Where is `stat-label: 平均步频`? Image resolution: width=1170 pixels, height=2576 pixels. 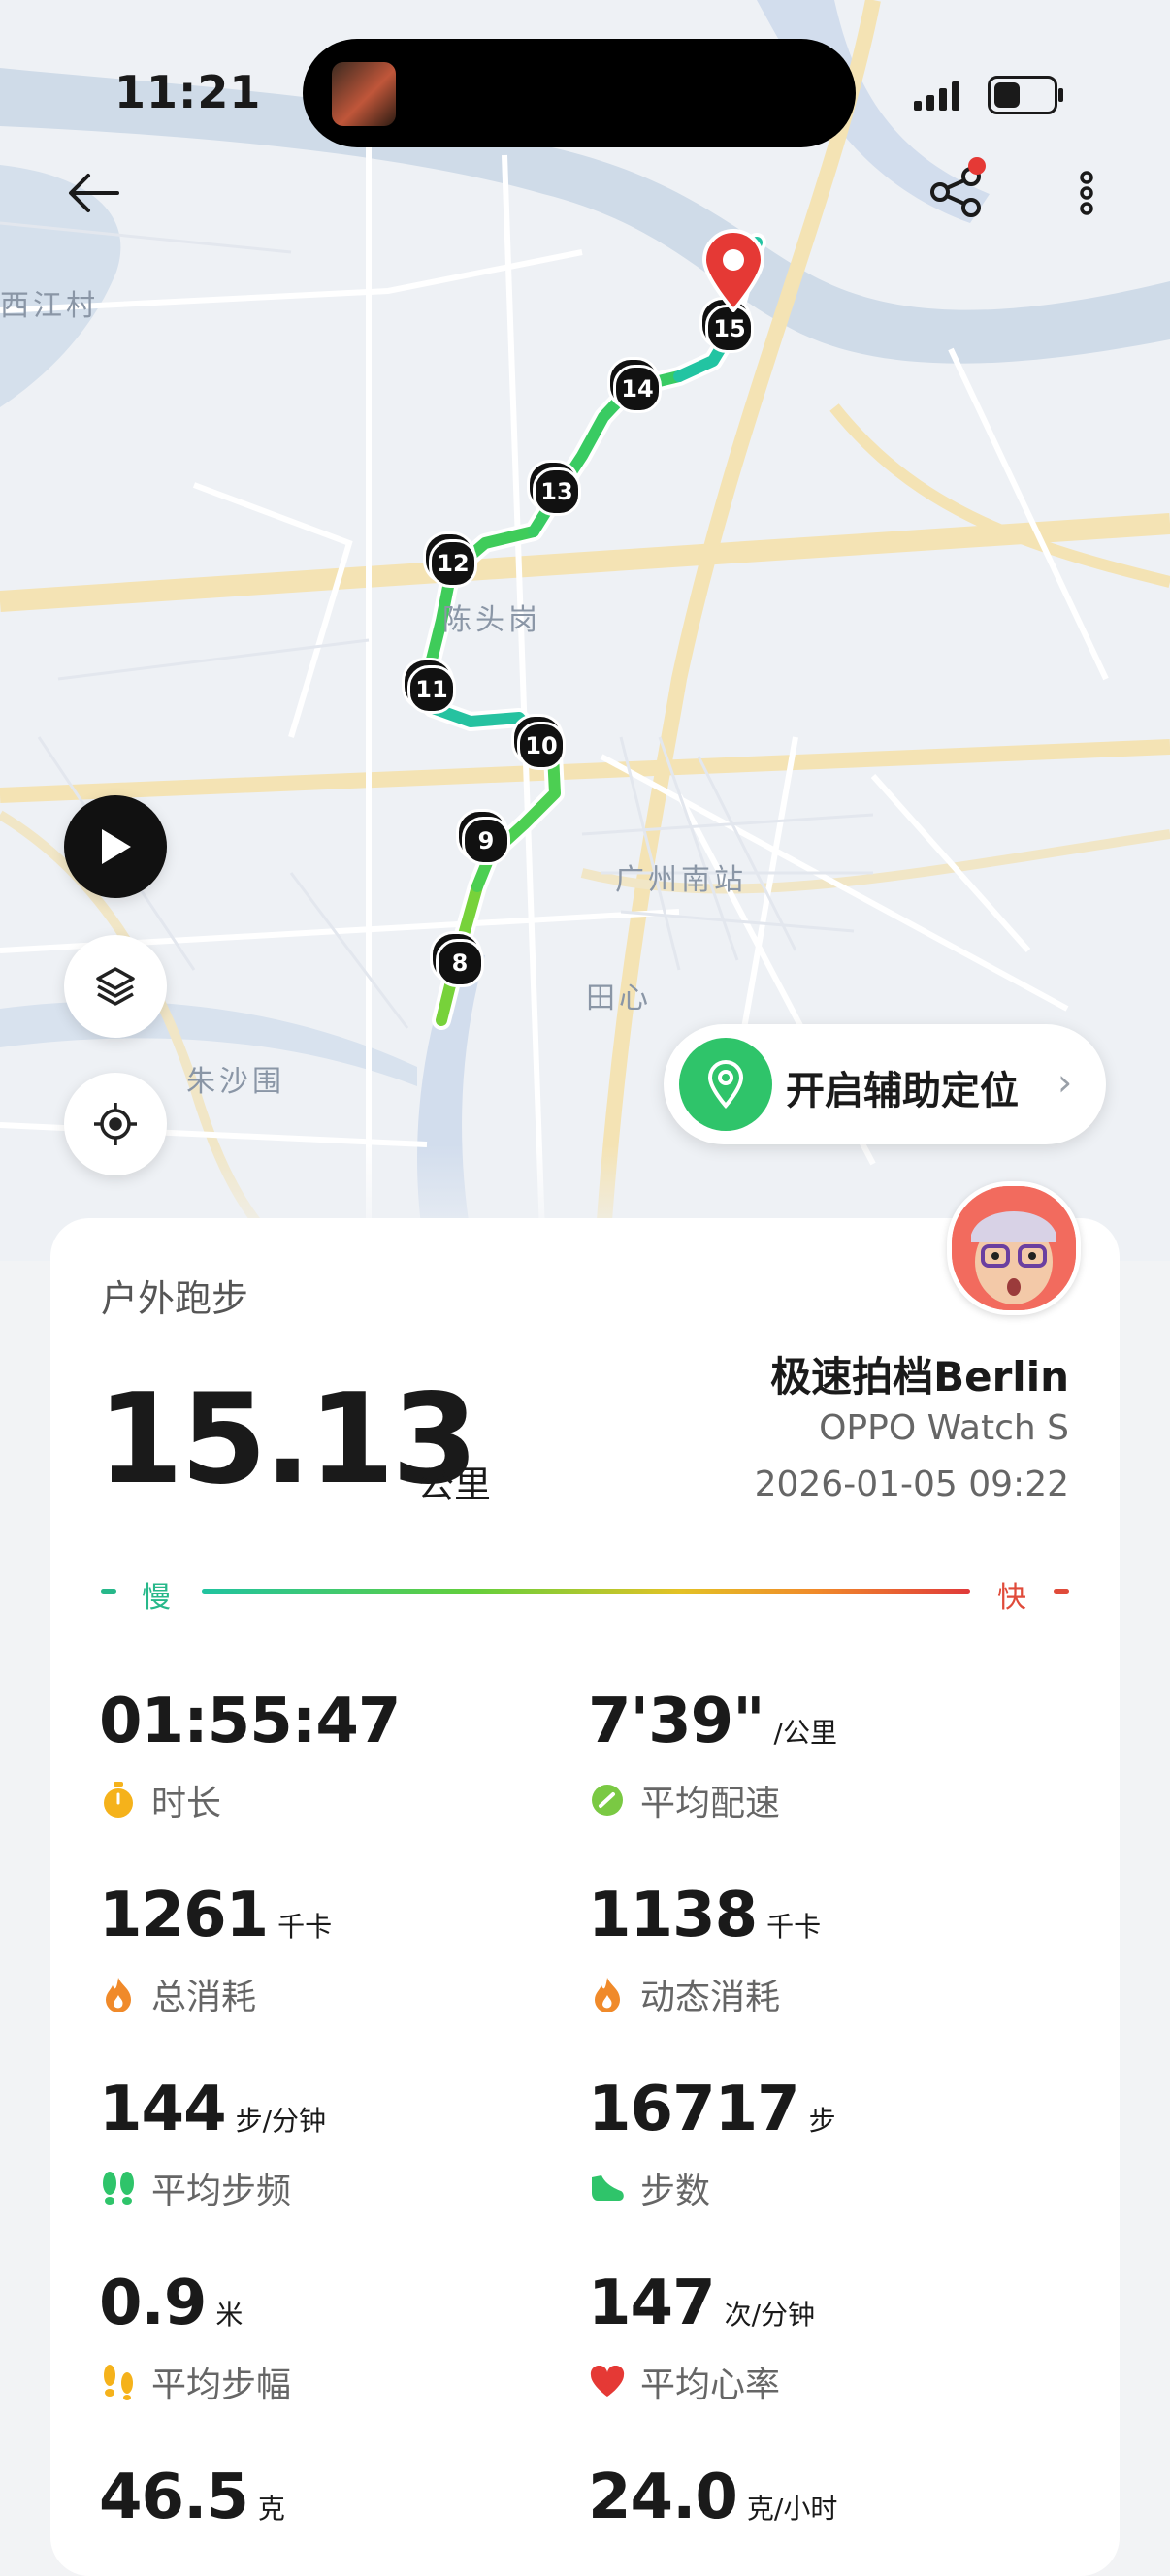
stat-label: 平均步频 is located at coordinates (221, 2191).